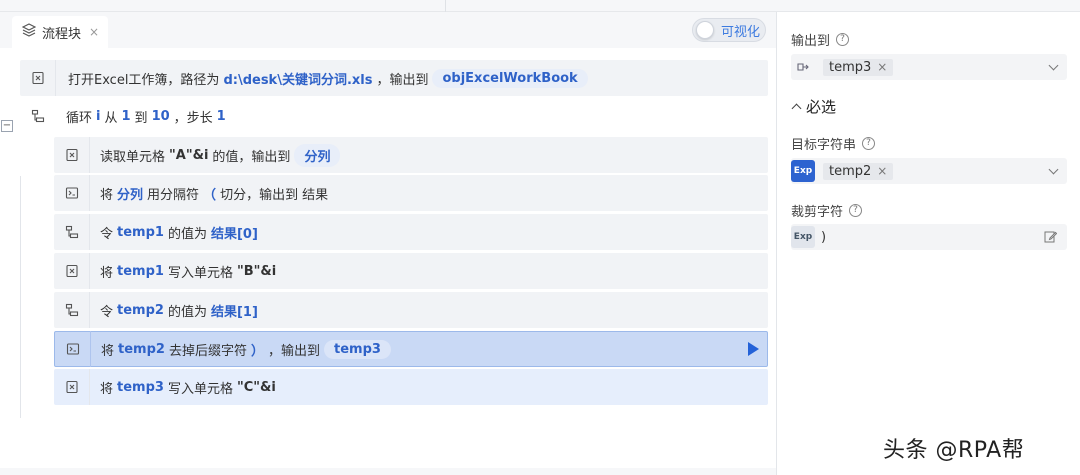 This screenshot has width=1080, height=475. Describe the element at coordinates (741, 32) in the screenshot. I see `toggle-label: 可视化` at that location.